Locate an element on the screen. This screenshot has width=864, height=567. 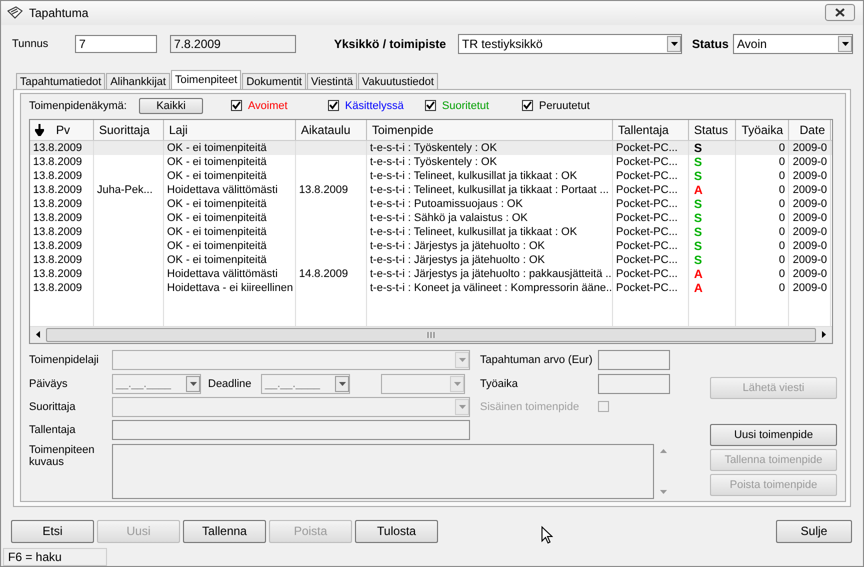
table-row: 13.8.2009 OK - ei toimenpiteitä t-e-s-t-i : Sähkö ja valaistus : OK Pocket-PC... S 0 2009-0 is located at coordinates (431, 217).